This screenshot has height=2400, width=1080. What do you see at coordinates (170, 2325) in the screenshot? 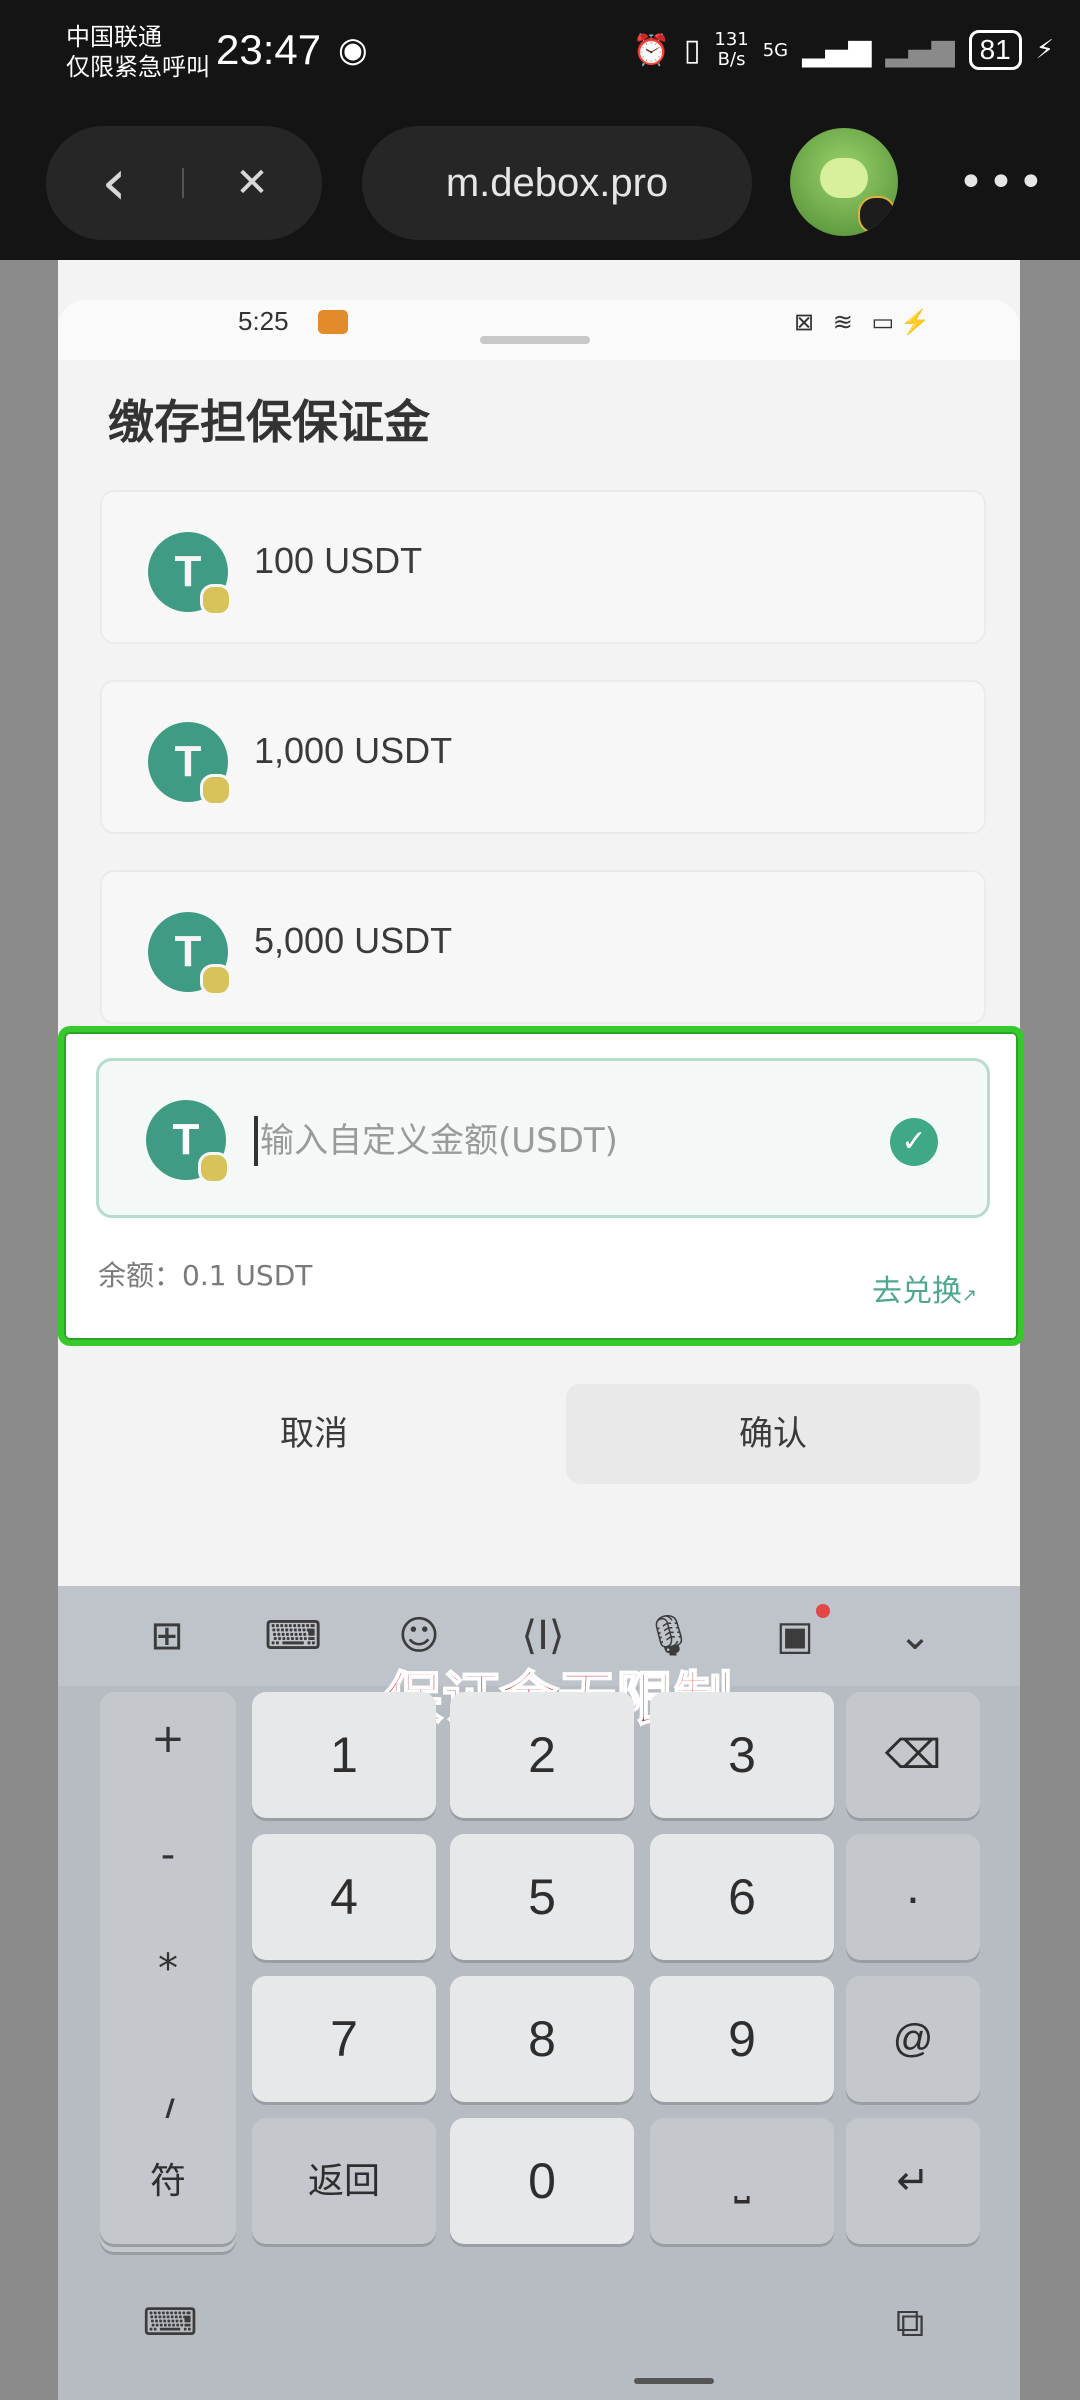
I see `keyboard-switch-icon: ⌨` at bounding box center [170, 2325].